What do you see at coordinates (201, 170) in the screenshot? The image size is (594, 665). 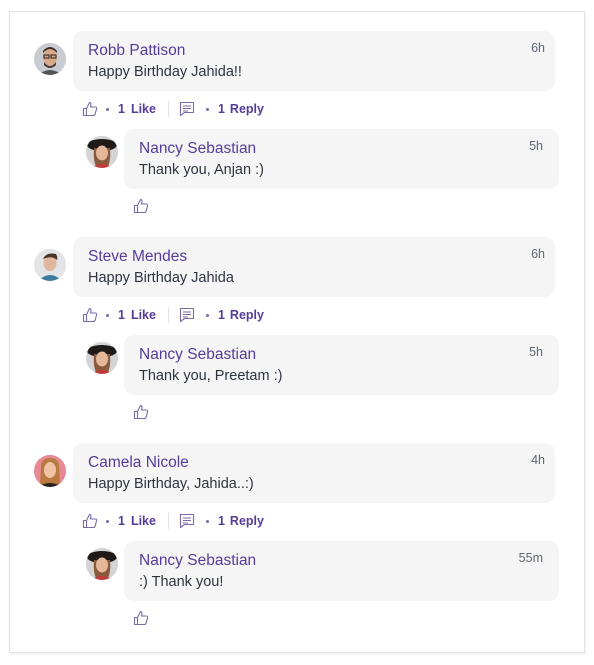 I see `reply-text: Thank you, Anjan :)` at bounding box center [201, 170].